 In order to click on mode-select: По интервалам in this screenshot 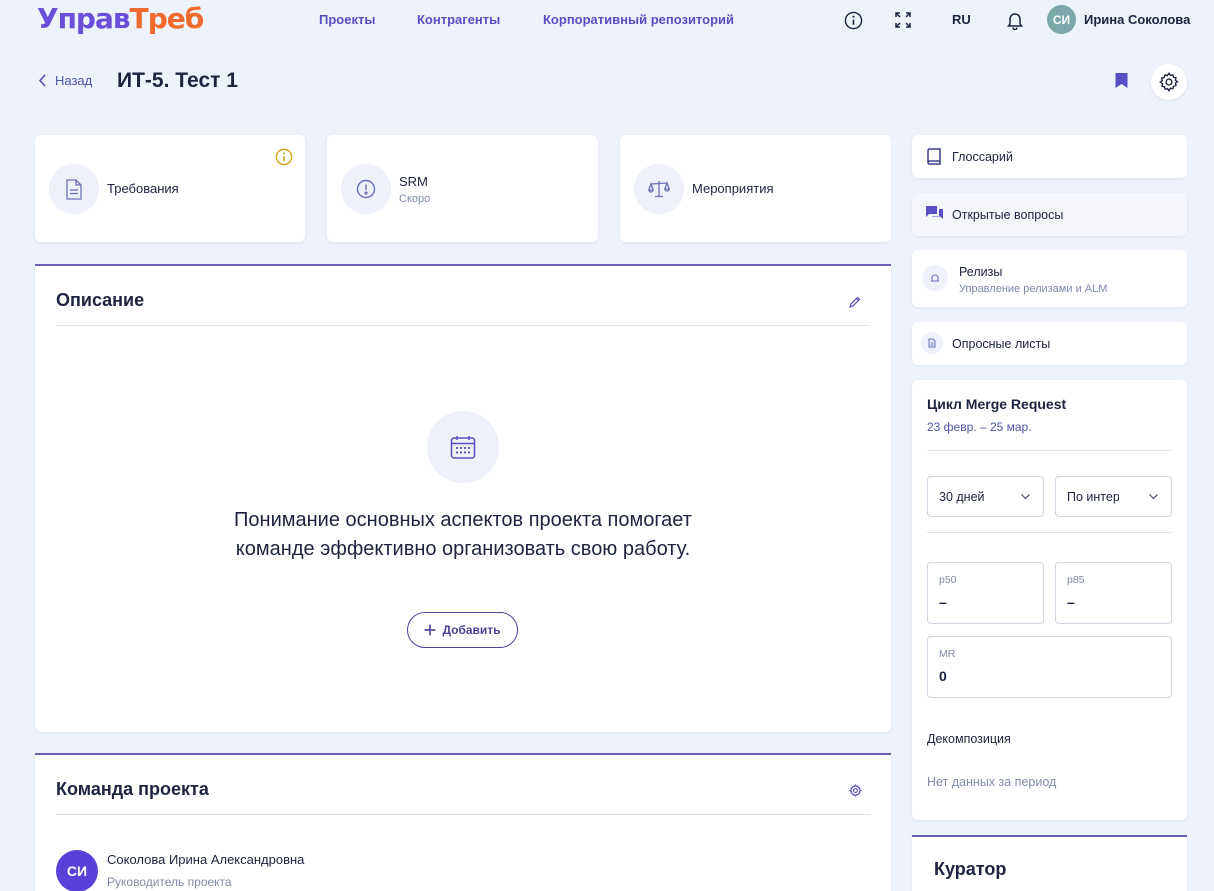, I will do `click(1113, 496)`.